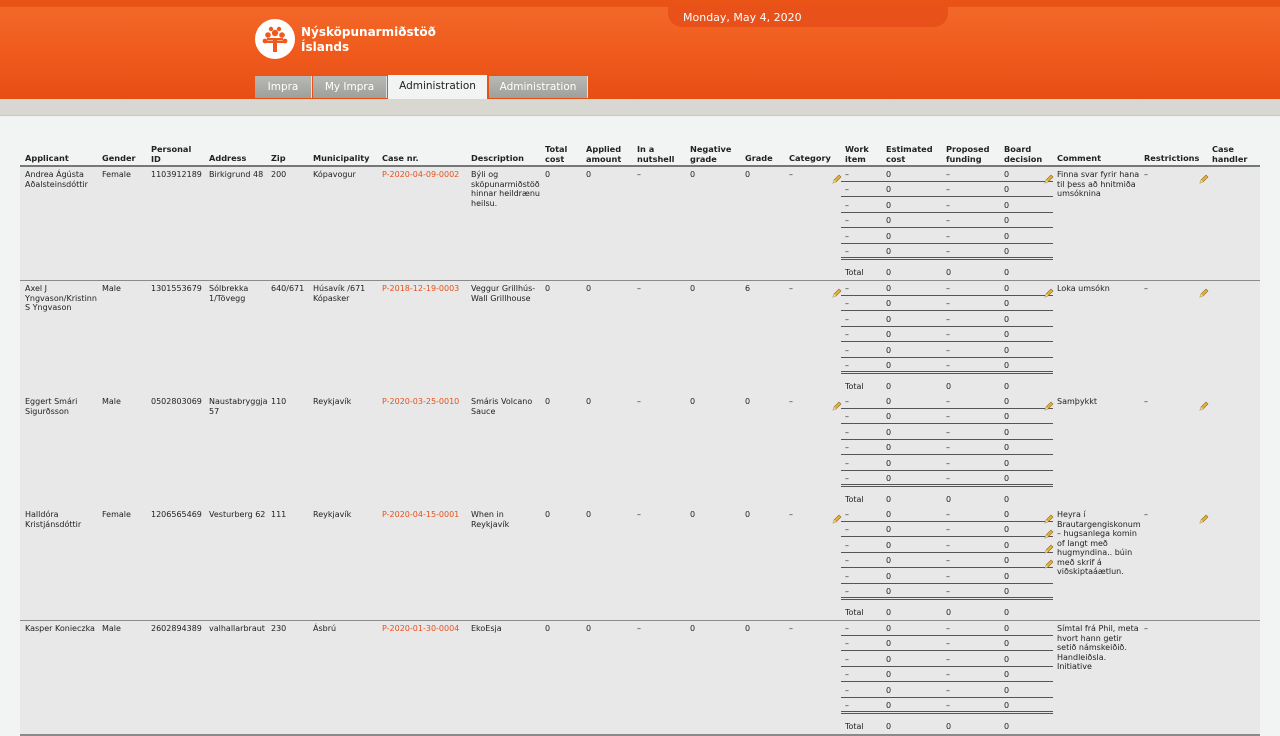  Describe the element at coordinates (854, 612) in the screenshot. I see `total-label: Total` at that location.